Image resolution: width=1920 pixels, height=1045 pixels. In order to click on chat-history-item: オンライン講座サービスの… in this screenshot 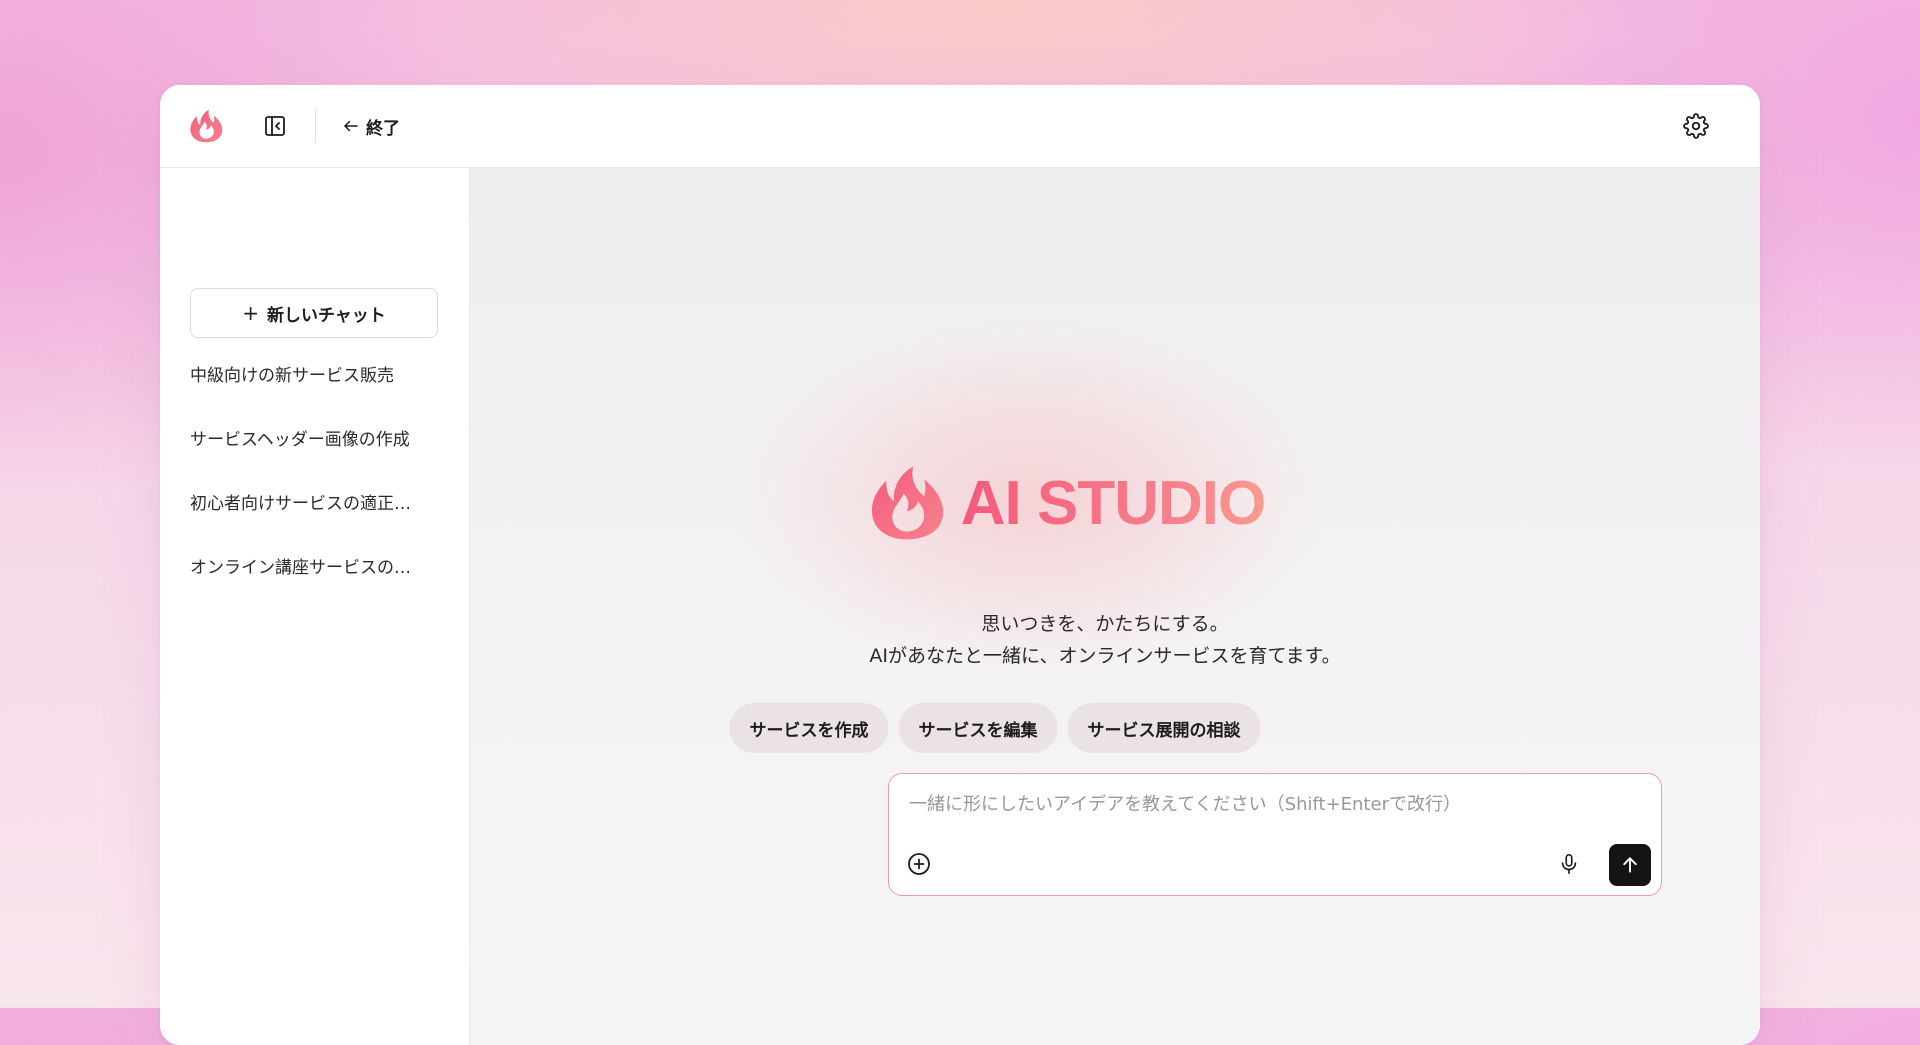, I will do `click(315, 585)`.